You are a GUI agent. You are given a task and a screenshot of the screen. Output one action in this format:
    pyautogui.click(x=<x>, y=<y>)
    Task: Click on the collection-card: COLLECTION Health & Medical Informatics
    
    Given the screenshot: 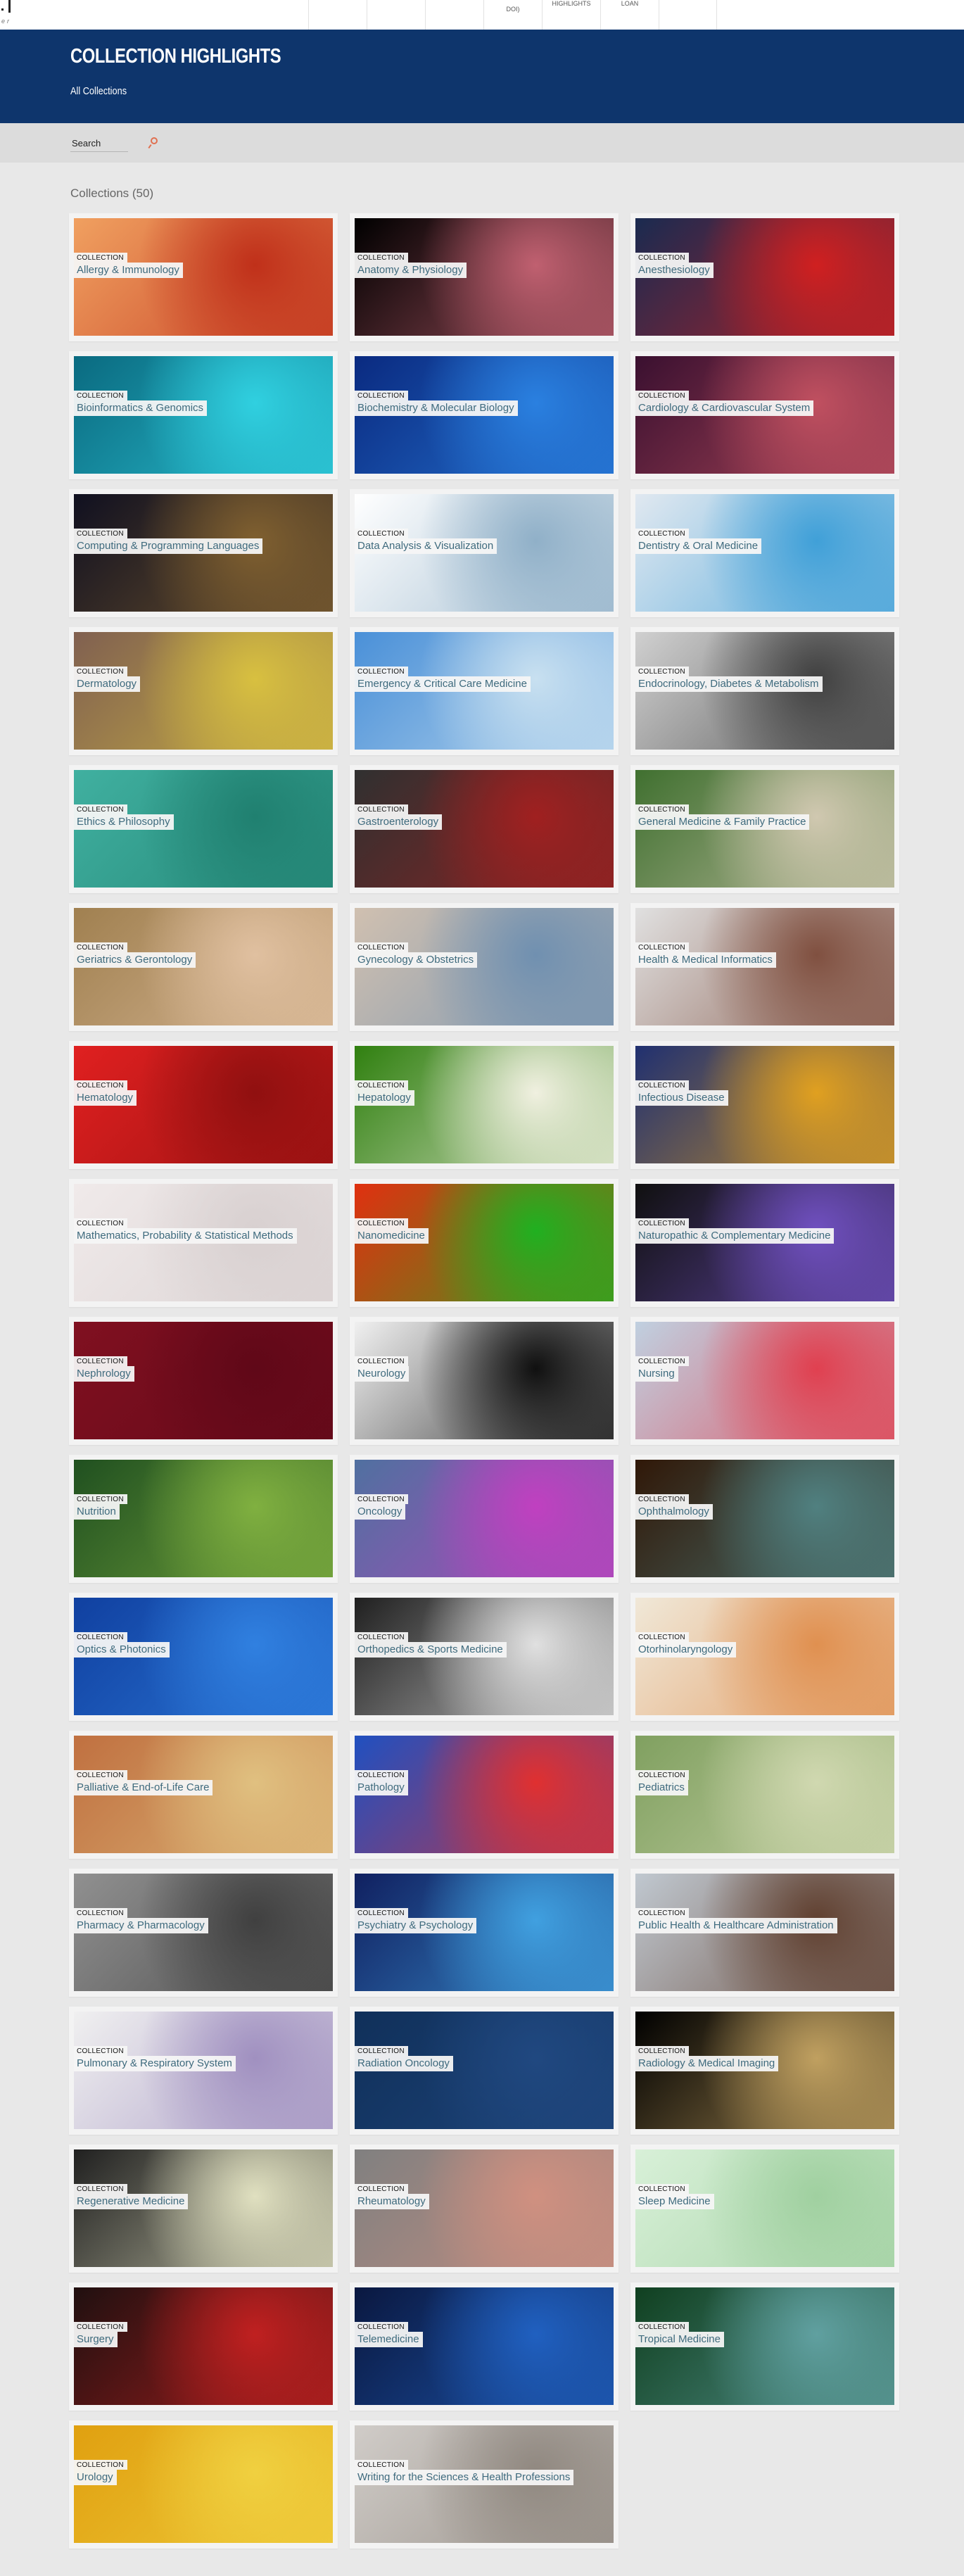 What is the action you would take?
    pyautogui.click(x=765, y=967)
    